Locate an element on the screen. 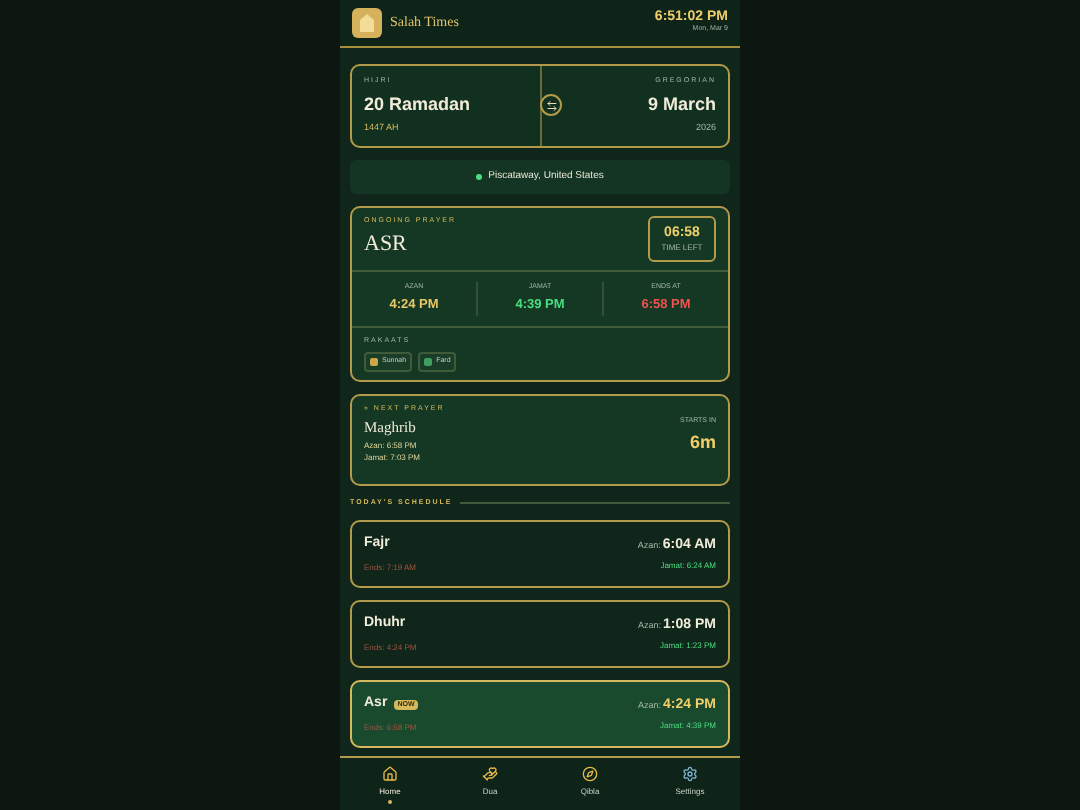 The height and width of the screenshot is (810, 1080). home-icon is located at coordinates (390, 773).